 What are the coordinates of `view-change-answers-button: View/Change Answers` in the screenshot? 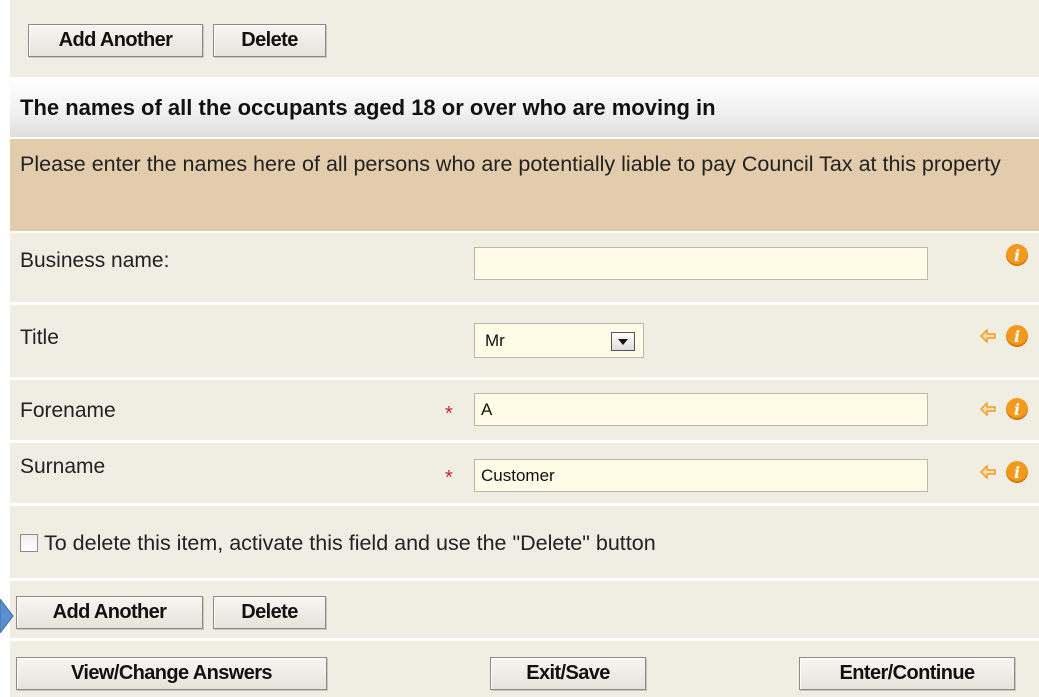 It's located at (171, 673).